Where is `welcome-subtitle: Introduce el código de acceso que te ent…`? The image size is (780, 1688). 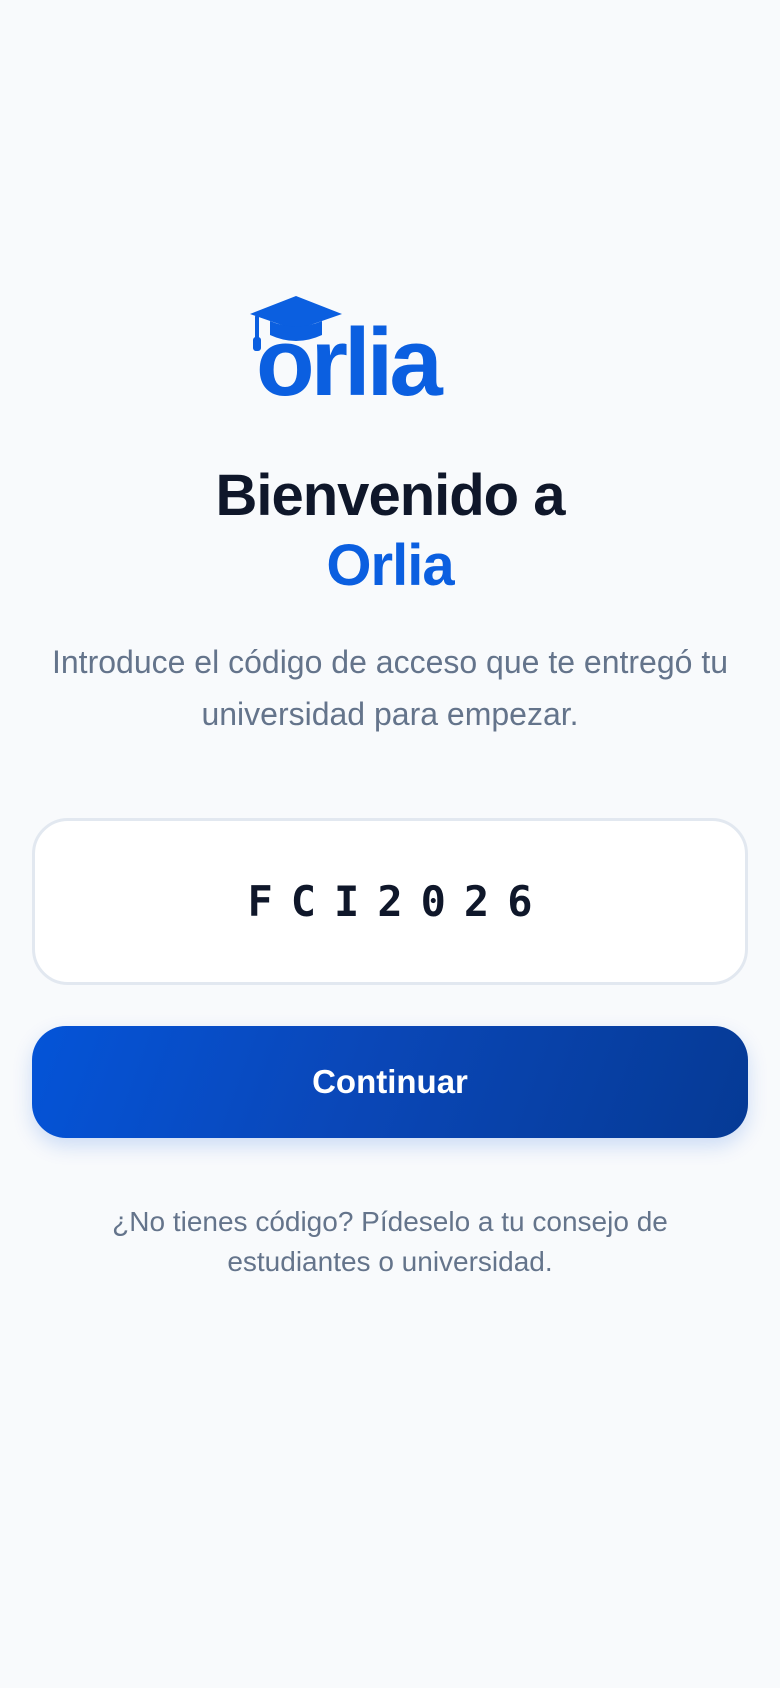 welcome-subtitle: Introduce el código de acceso que te ent… is located at coordinates (390, 688).